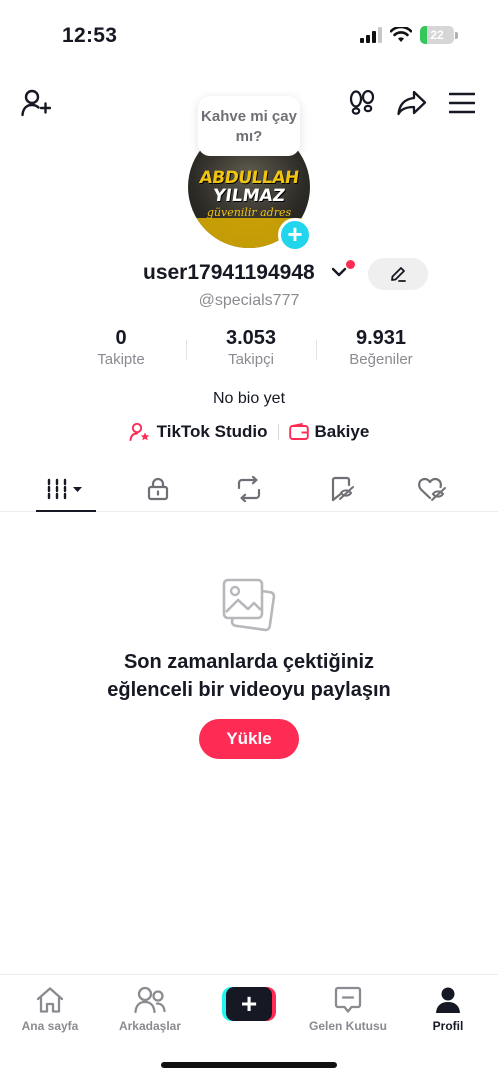  What do you see at coordinates (381, 359) in the screenshot?
I see `stat-label: Beğeniler` at bounding box center [381, 359].